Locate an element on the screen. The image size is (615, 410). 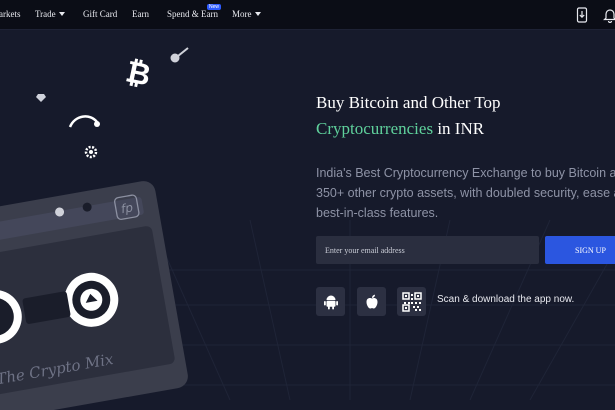
headphone-icon is located at coordinates (83, 121).